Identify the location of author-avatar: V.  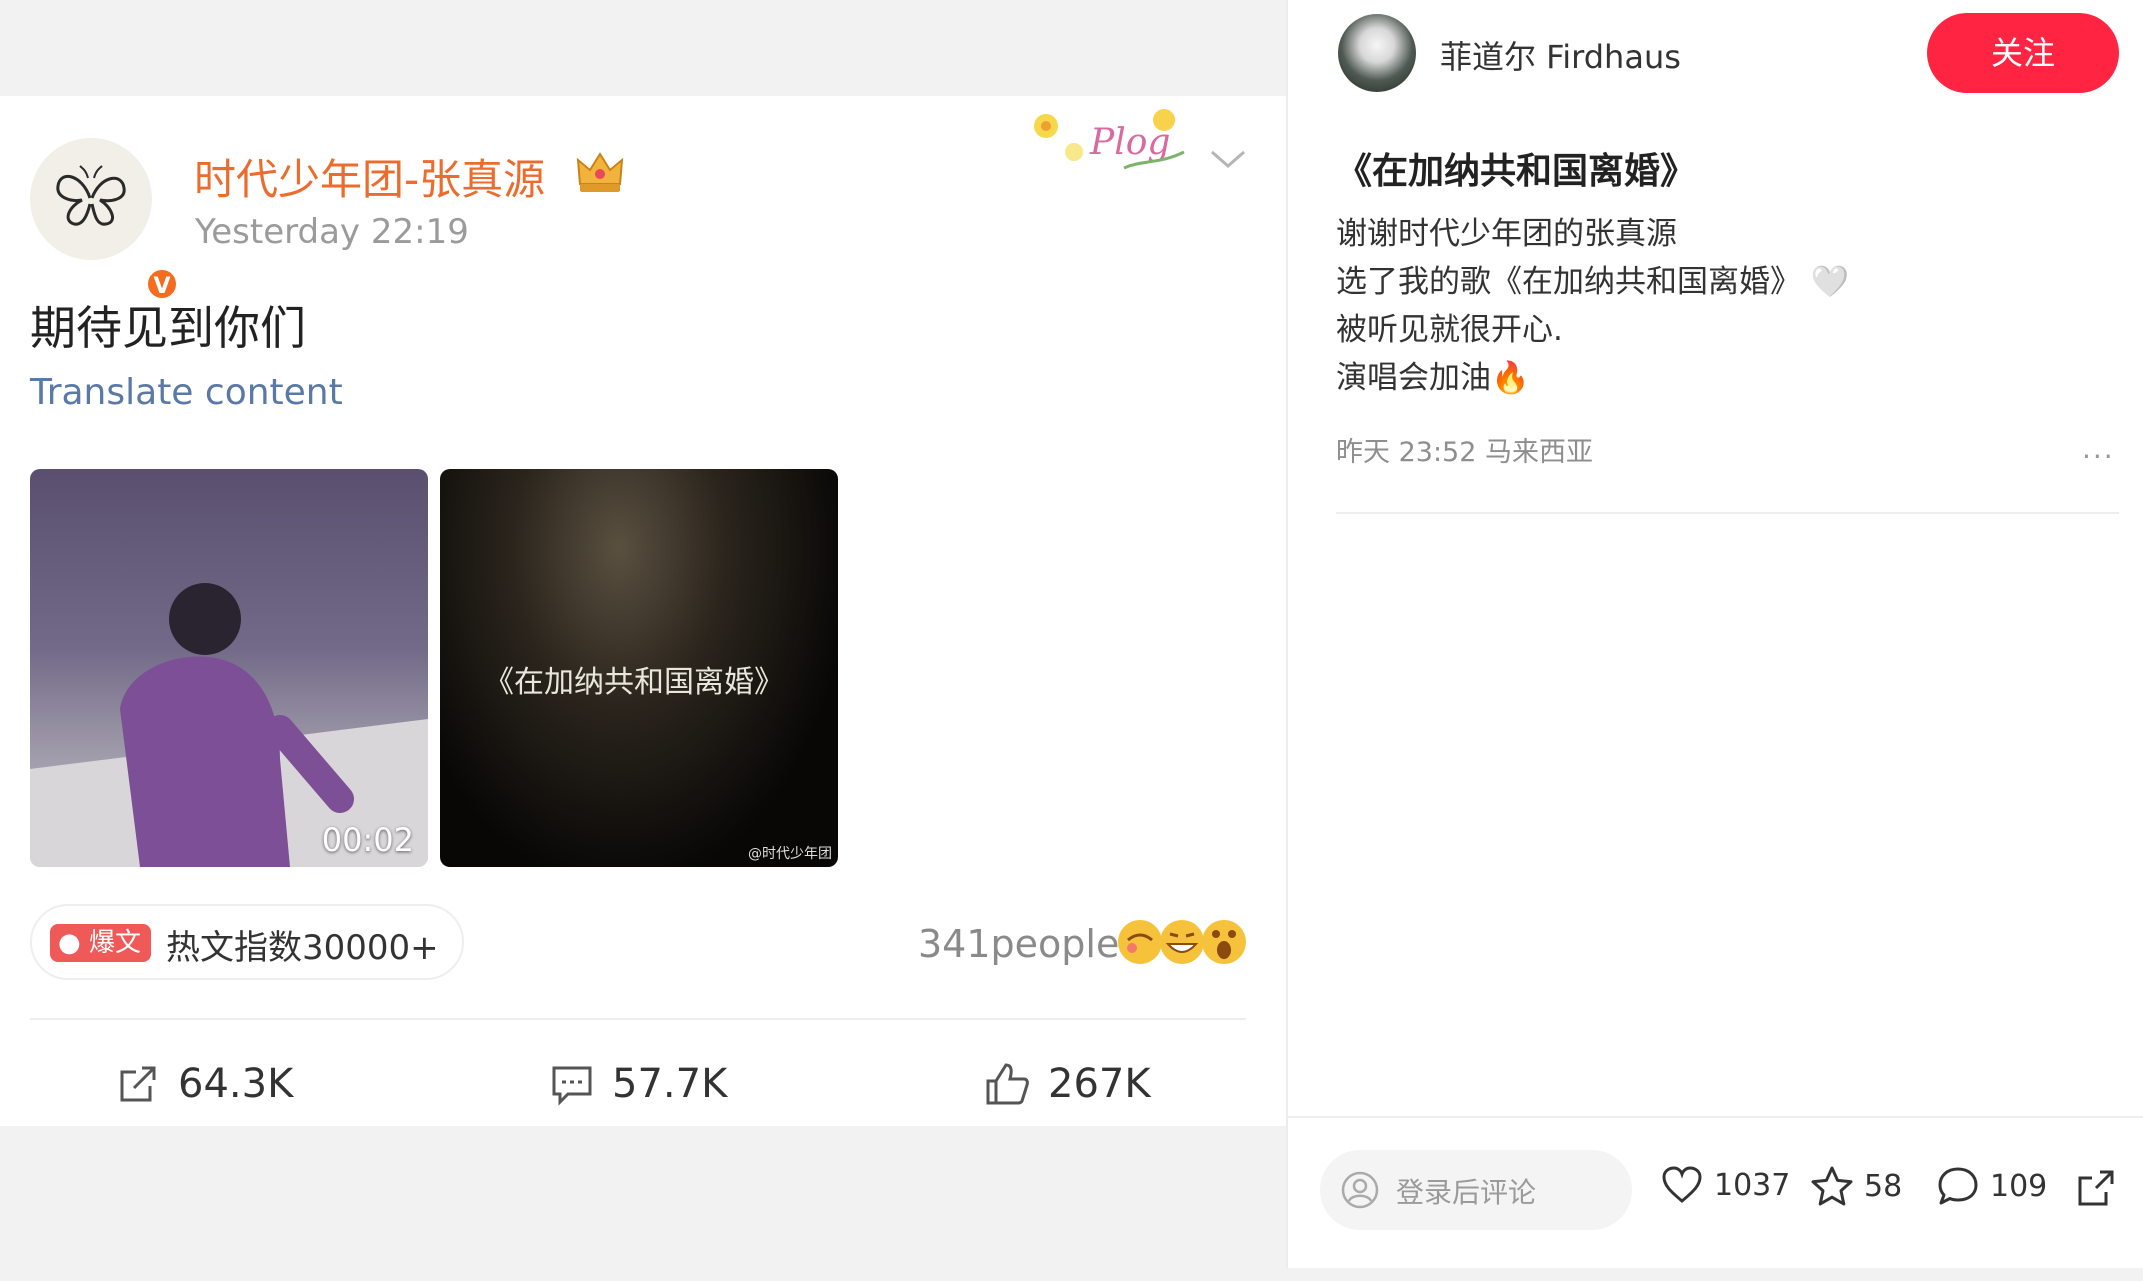
(105, 220).